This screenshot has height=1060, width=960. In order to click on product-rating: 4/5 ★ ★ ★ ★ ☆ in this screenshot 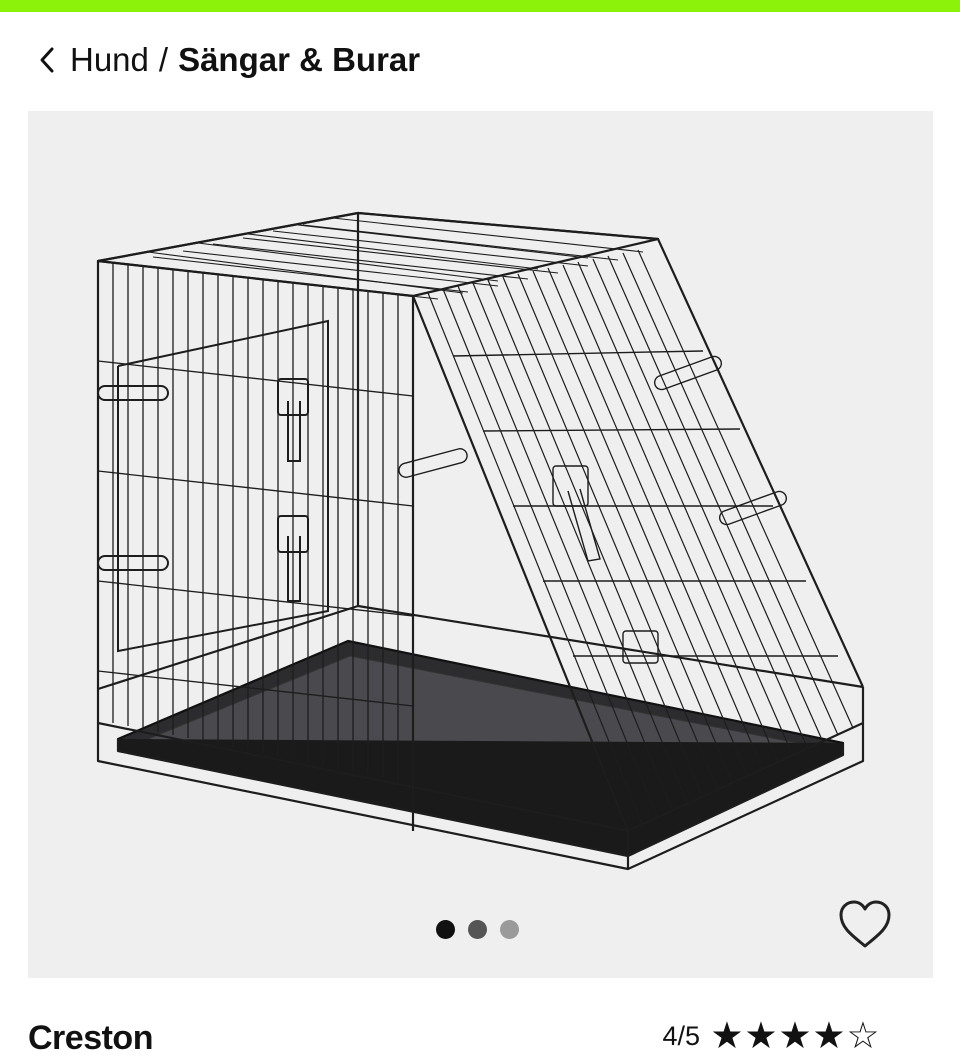, I will do `click(771, 1036)`.